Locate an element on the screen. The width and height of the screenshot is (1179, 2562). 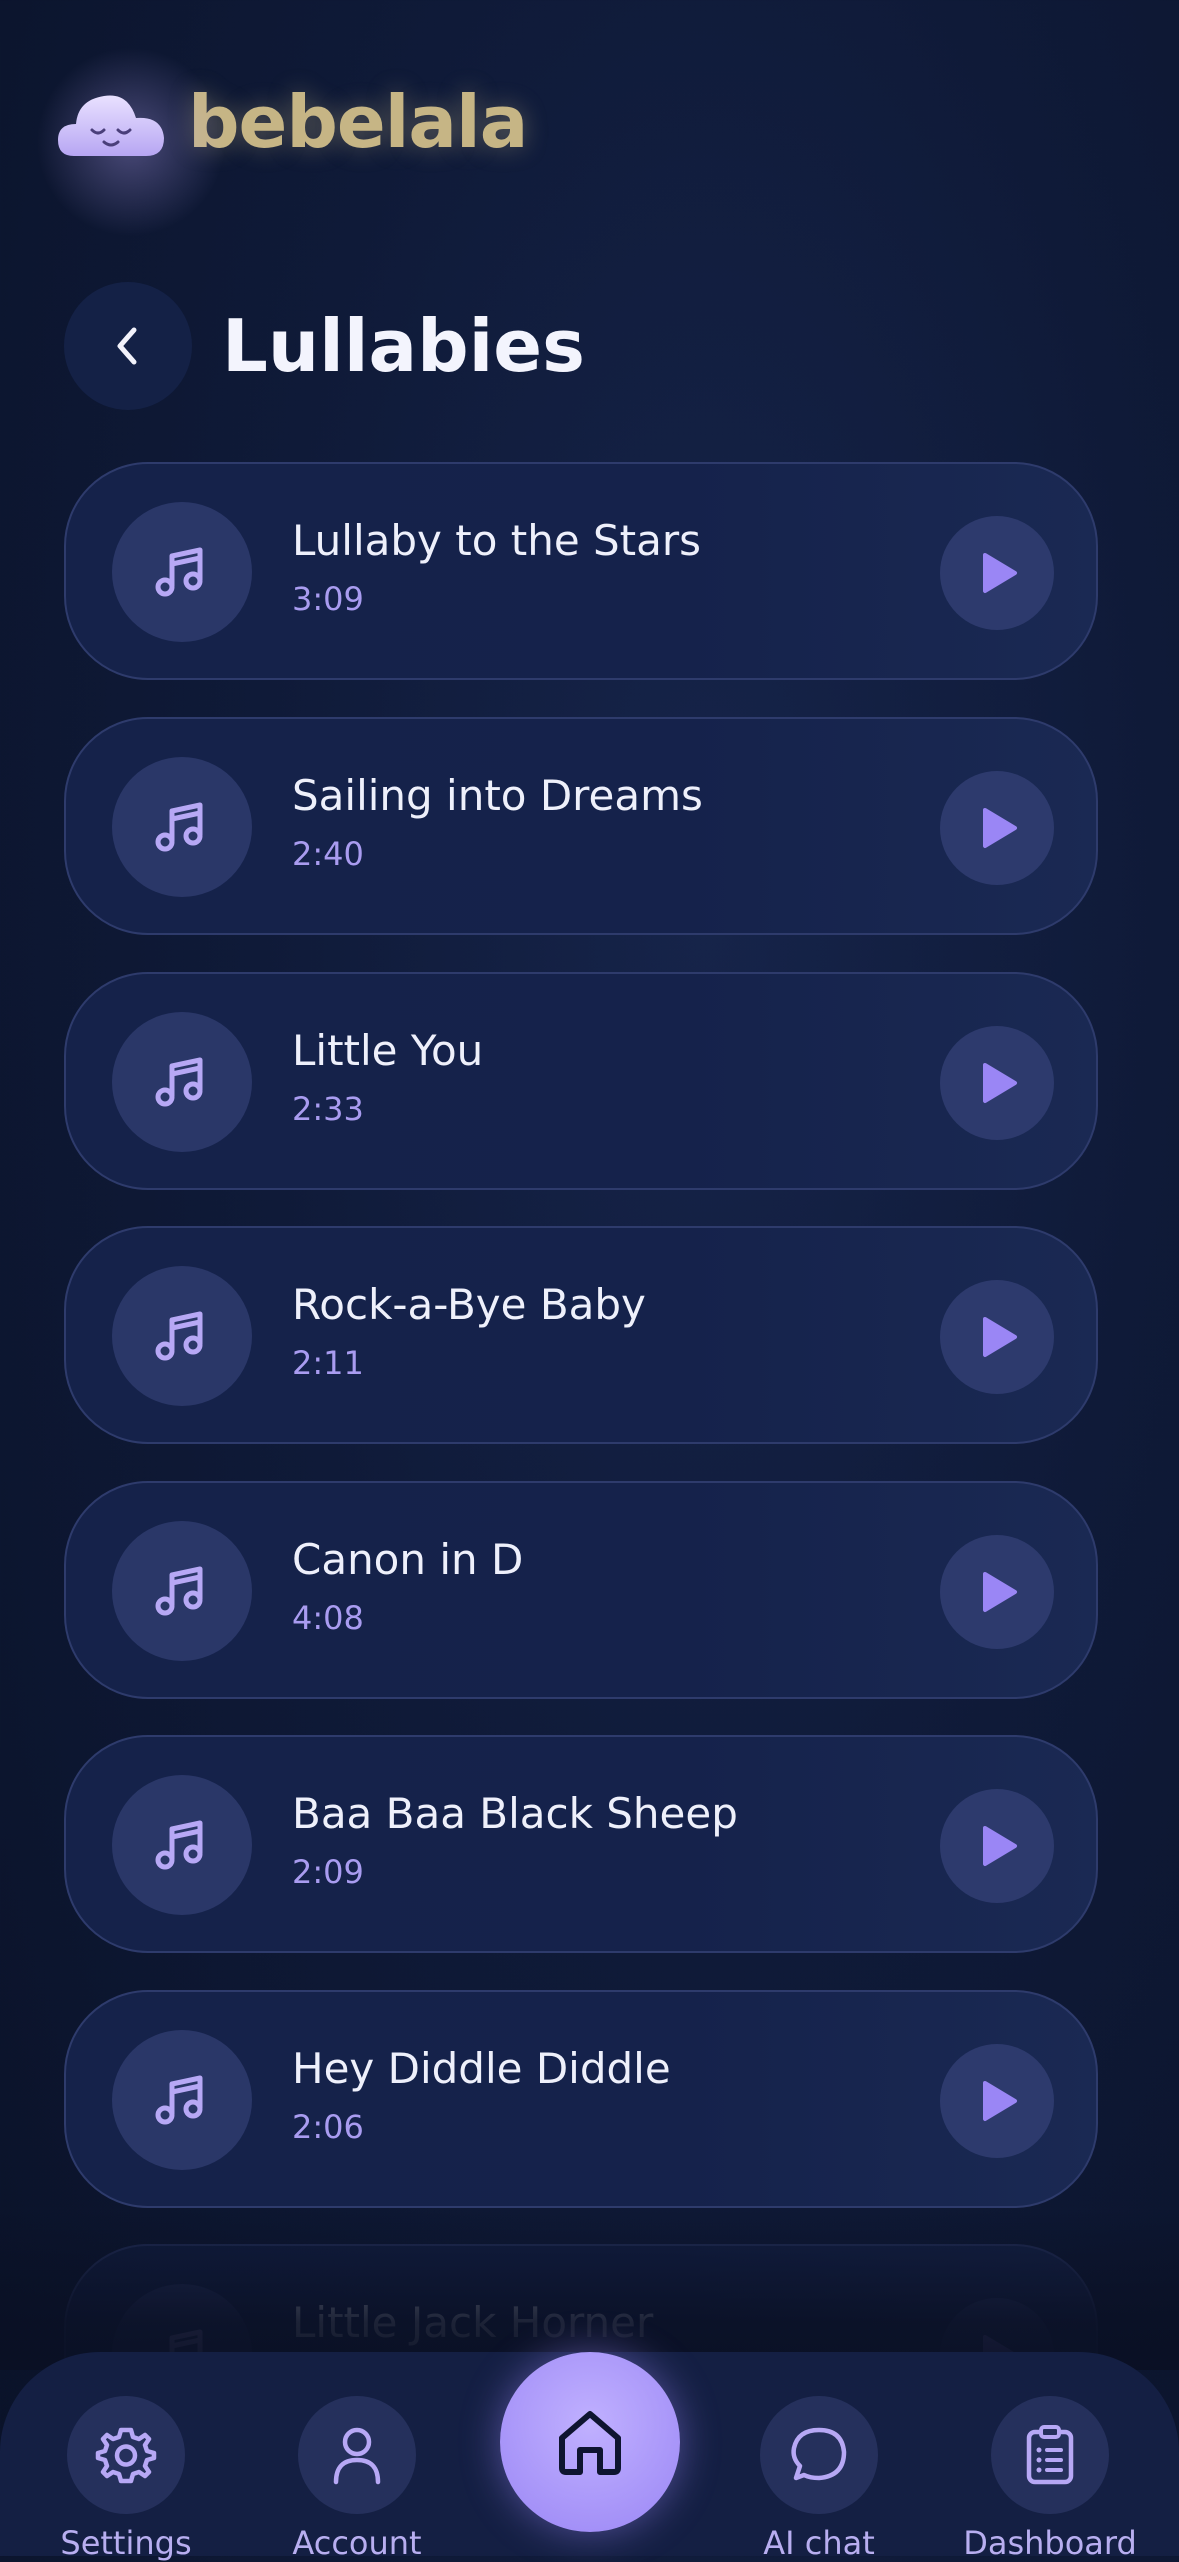
song-duration: 2:06 is located at coordinates (328, 2127).